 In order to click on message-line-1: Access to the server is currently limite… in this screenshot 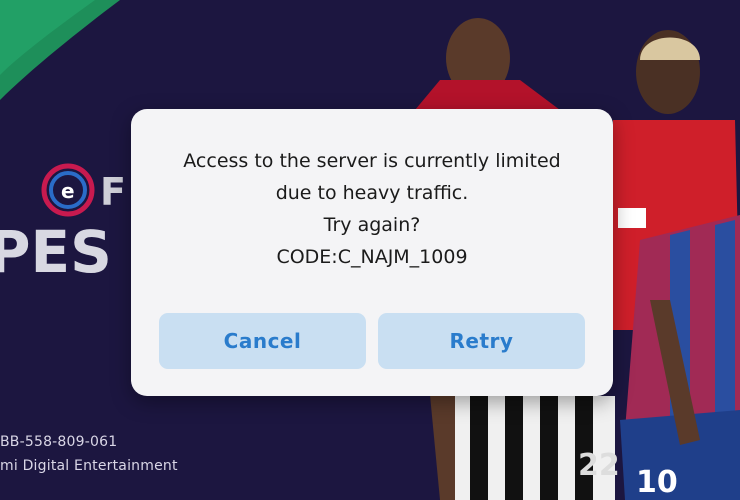, I will do `click(372, 161)`.